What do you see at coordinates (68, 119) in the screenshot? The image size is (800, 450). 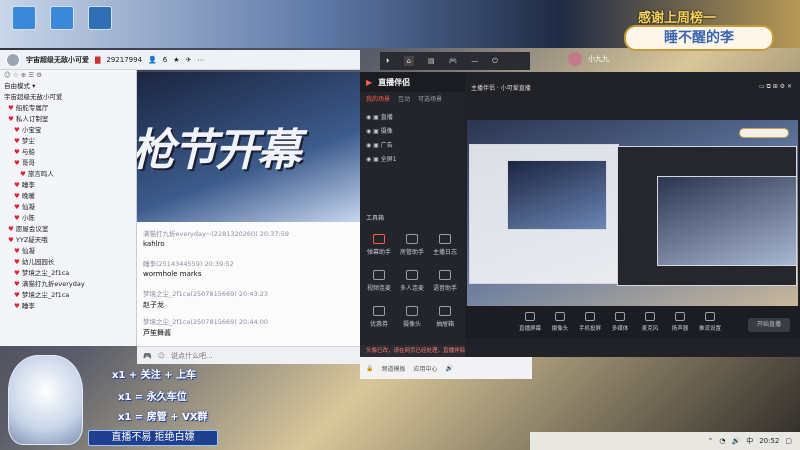 I see `channel-tree-item: ♥ 私人订制室` at bounding box center [68, 119].